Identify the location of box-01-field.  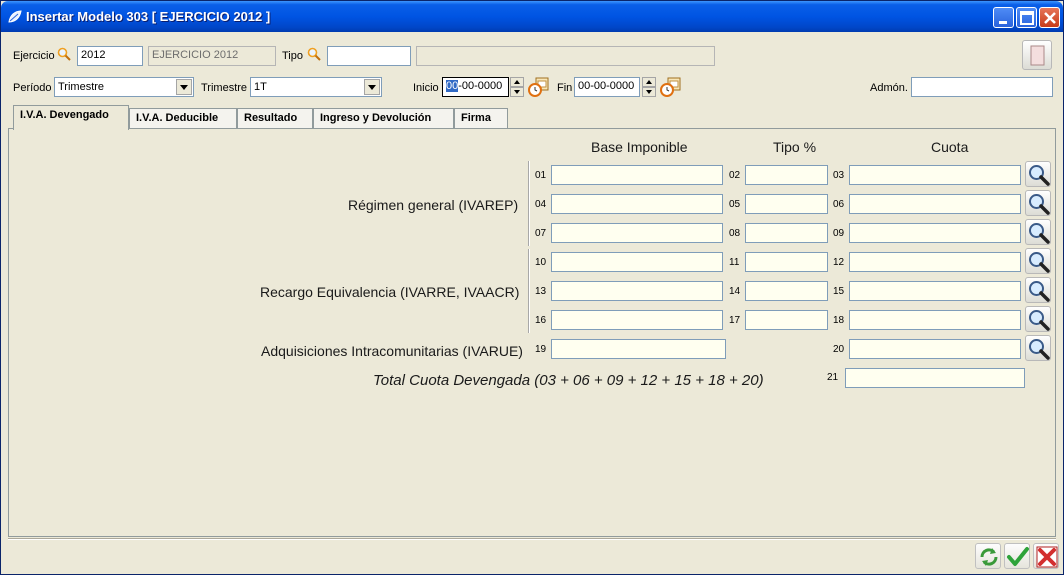
(637, 175).